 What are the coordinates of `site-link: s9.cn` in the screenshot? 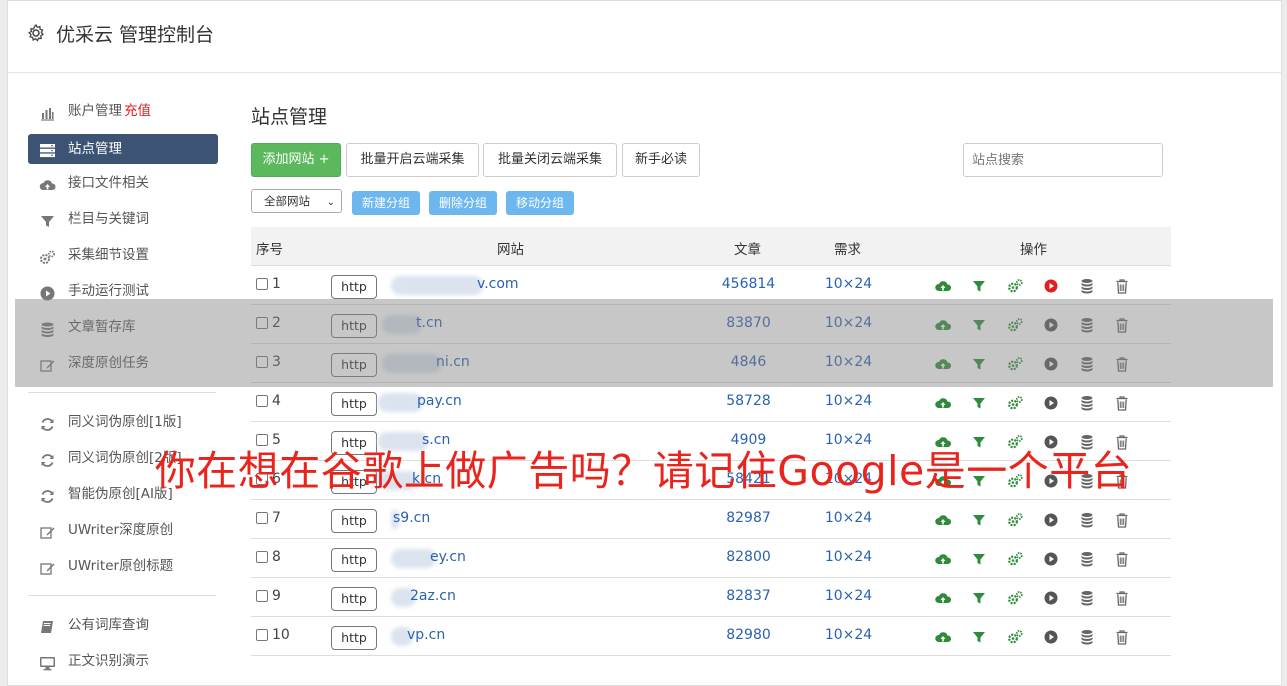 It's located at (411, 518).